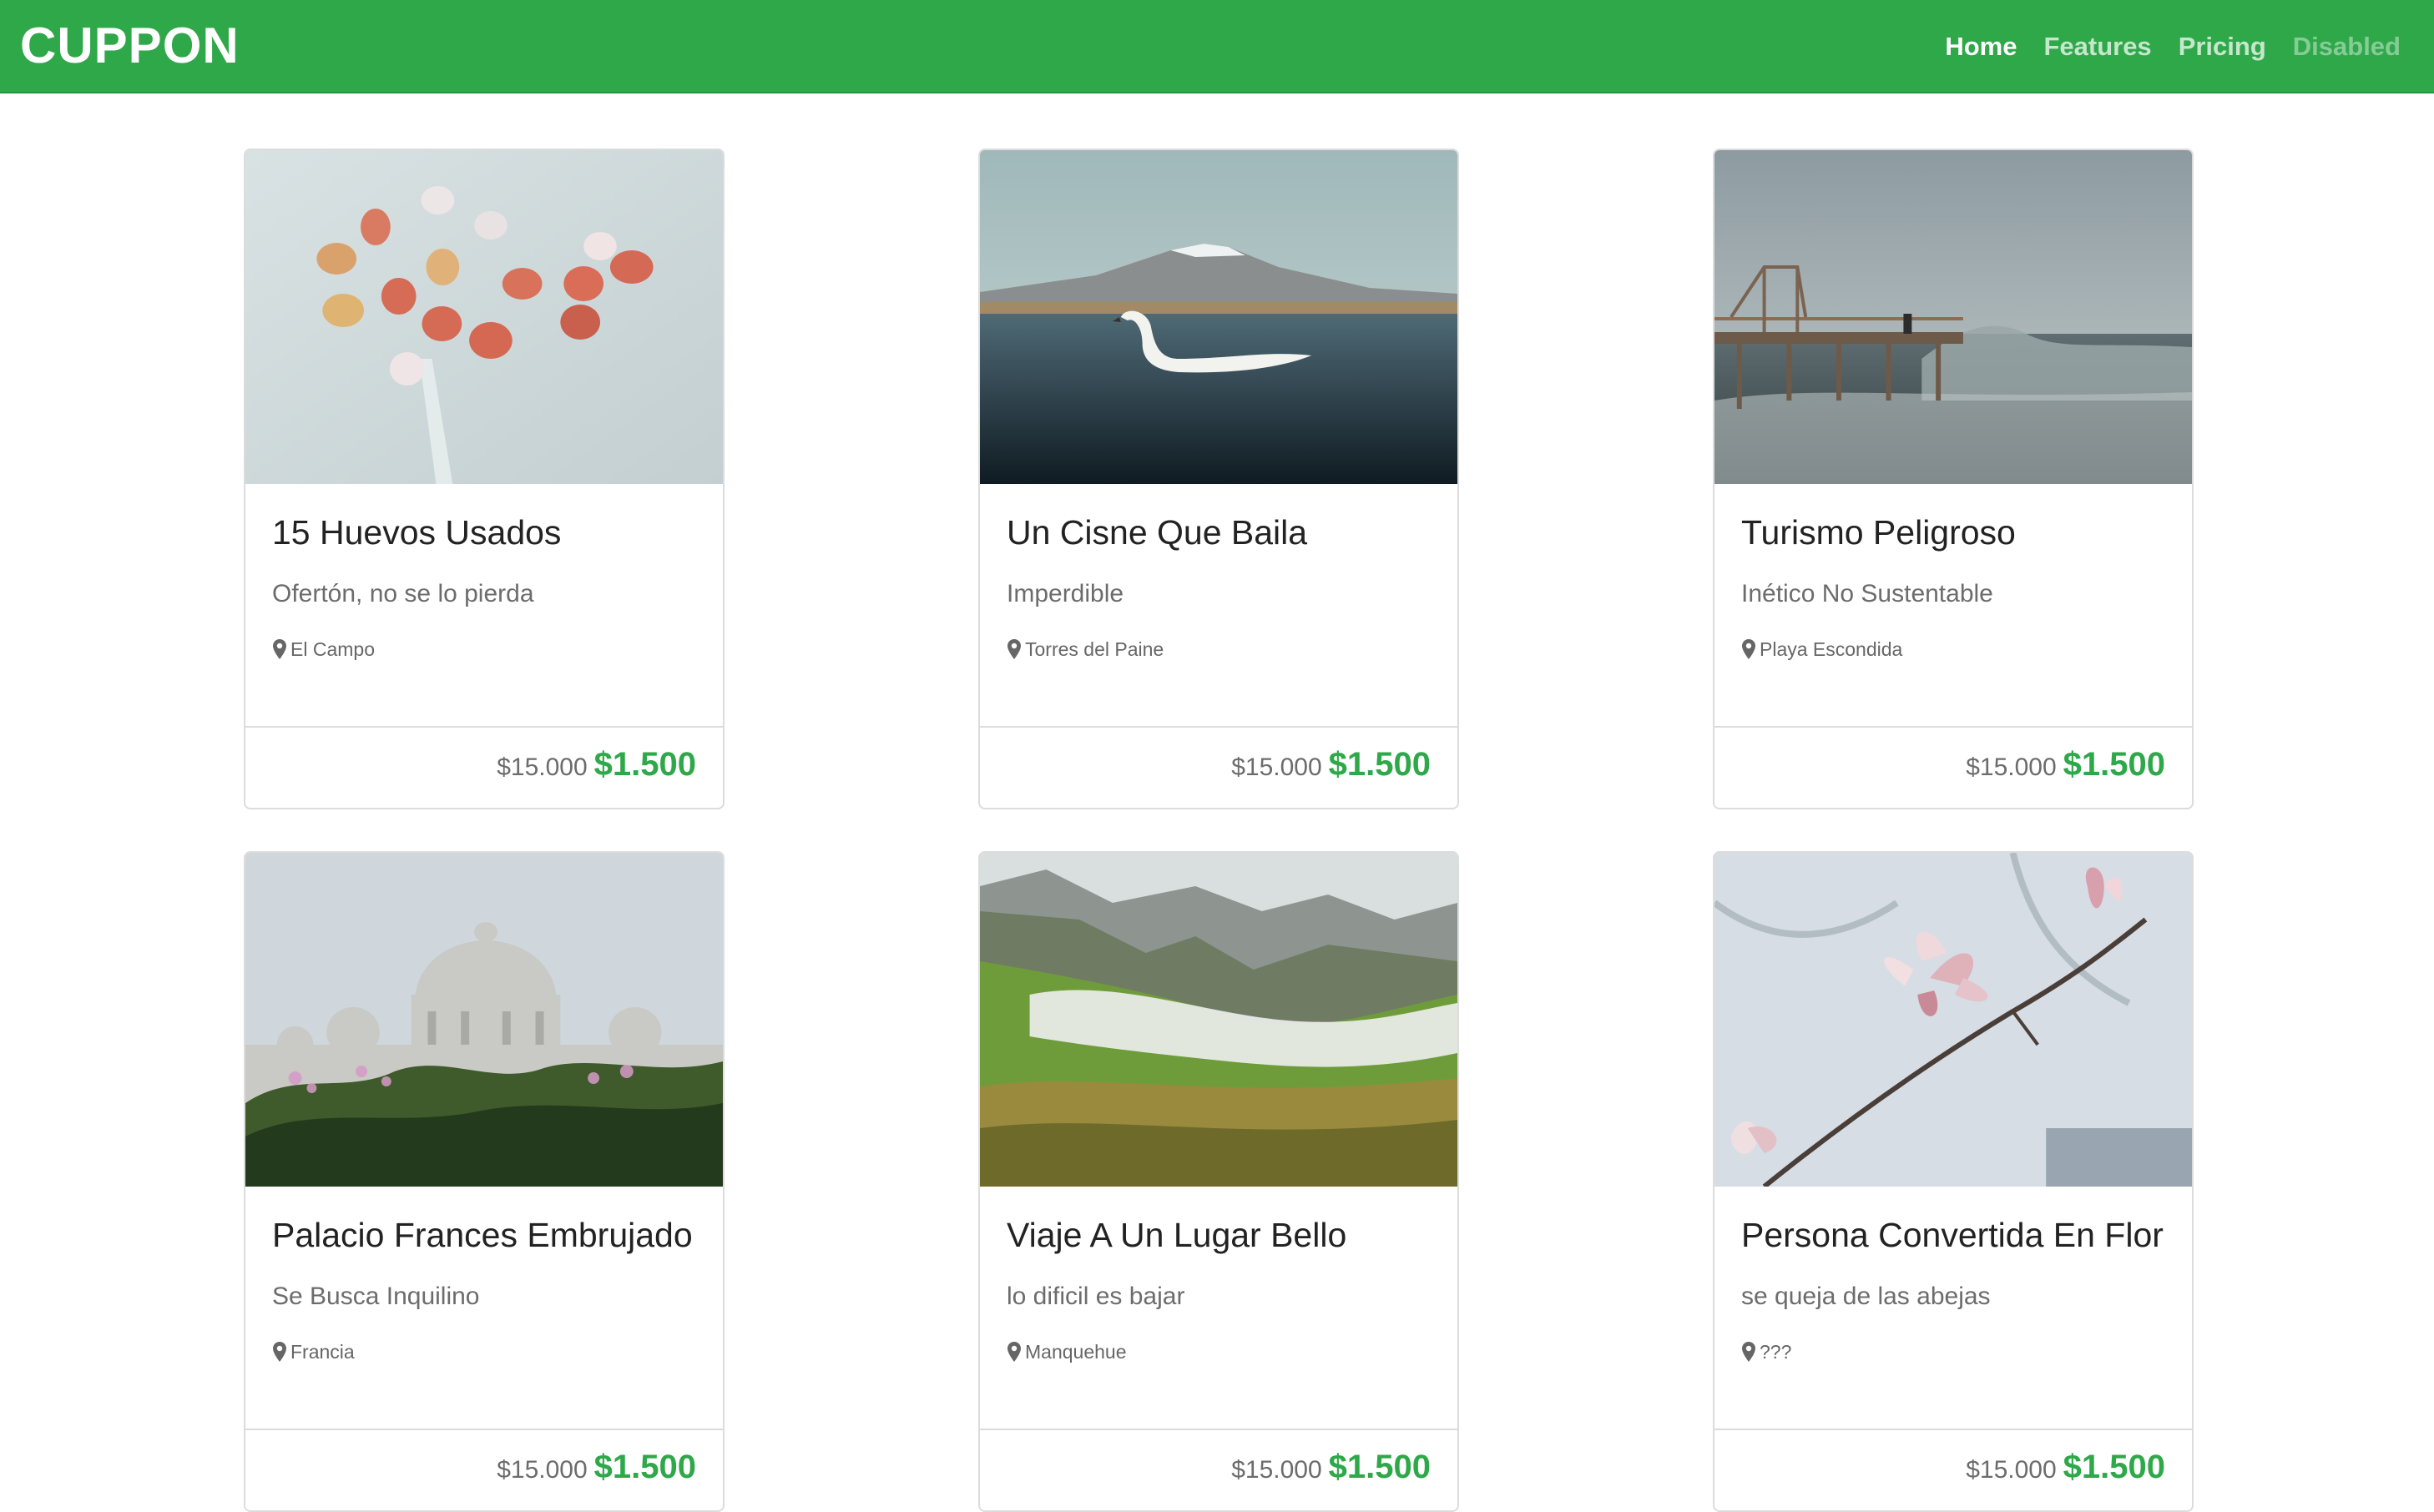 The width and height of the screenshot is (2434, 1512). Describe the element at coordinates (1981, 46) in the screenshot. I see `nav-link-home: Home` at that location.